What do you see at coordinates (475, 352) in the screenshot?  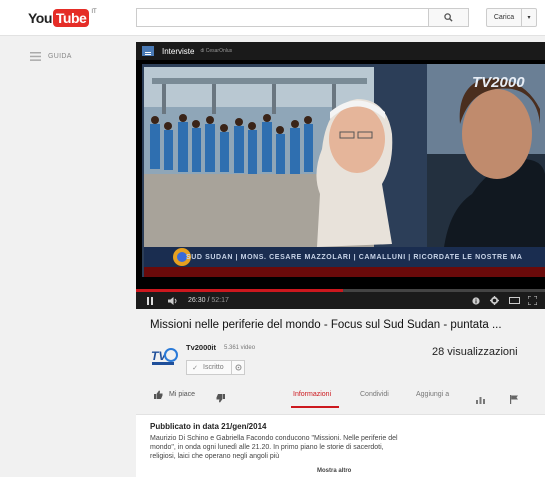 I see `view-count: 28 visualizzazioni` at bounding box center [475, 352].